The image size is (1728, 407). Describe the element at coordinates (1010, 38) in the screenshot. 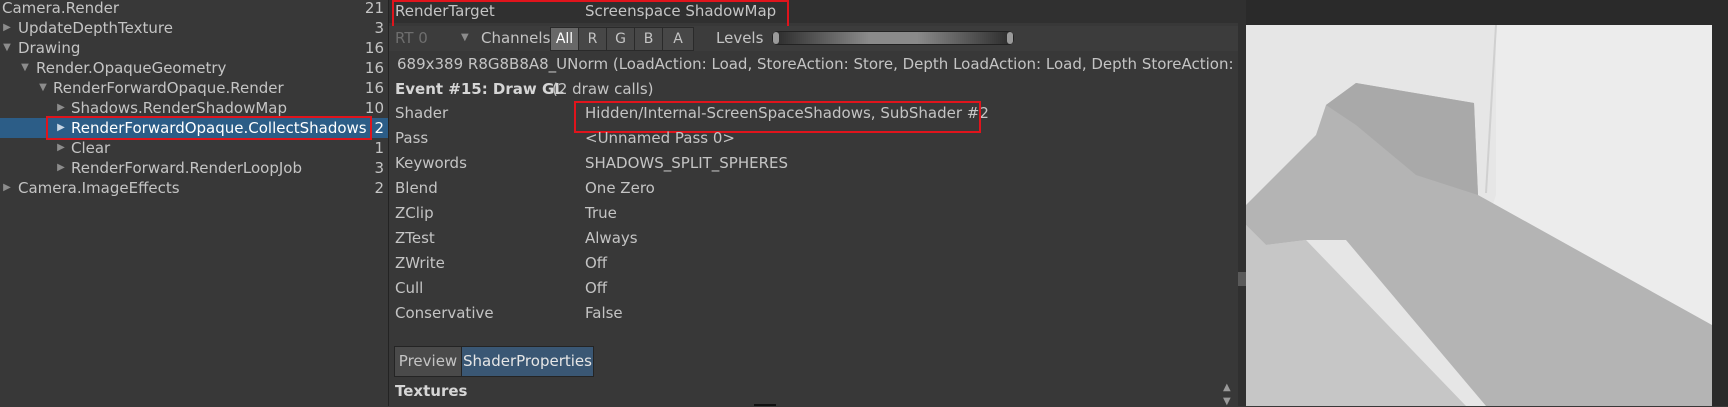

I see `levels-max-handle` at that location.